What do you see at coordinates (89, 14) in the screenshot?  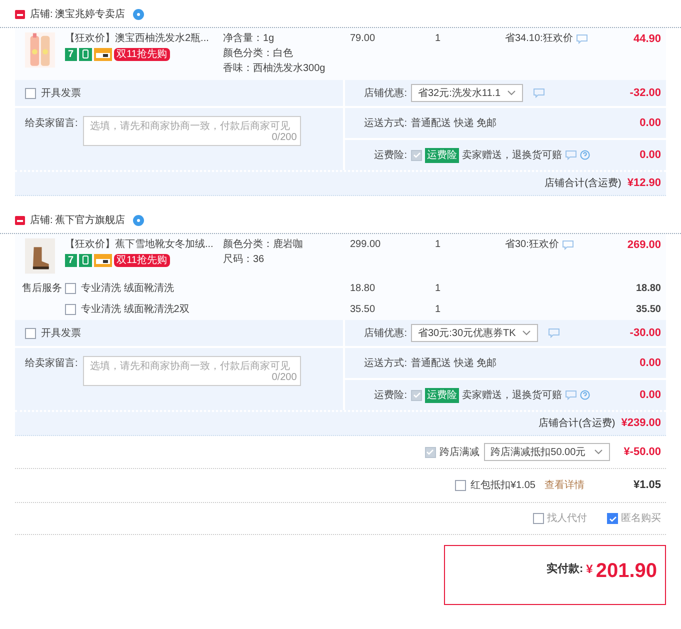 I see `store-name: 澳宝兆婷专卖店` at bounding box center [89, 14].